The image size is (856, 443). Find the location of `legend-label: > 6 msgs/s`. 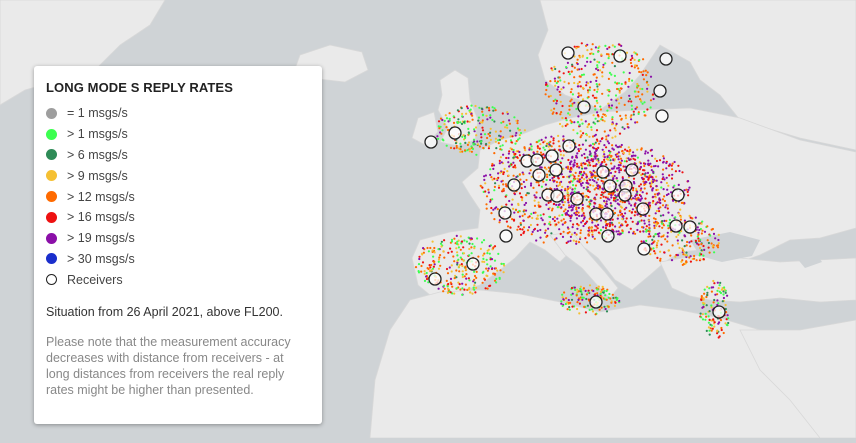

legend-label: > 6 msgs/s is located at coordinates (97, 154).